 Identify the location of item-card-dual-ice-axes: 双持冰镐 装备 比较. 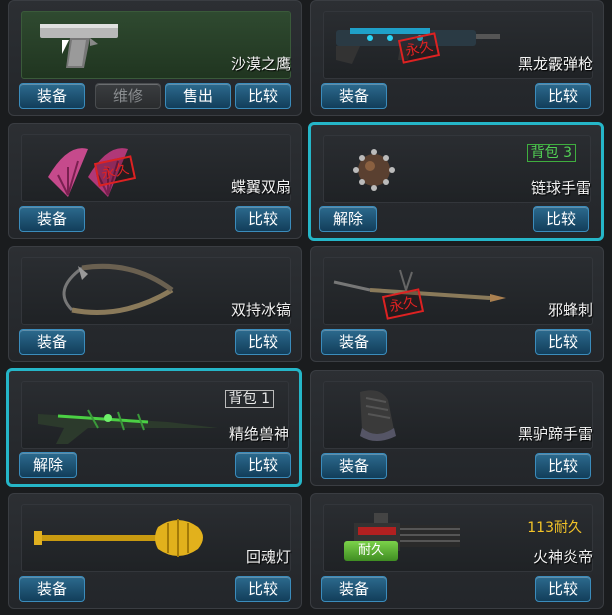
(155, 304).